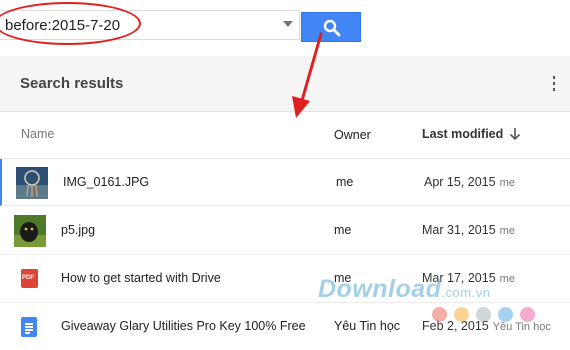 The image size is (570, 350). What do you see at coordinates (554, 85) in the screenshot?
I see `more-options-icon` at bounding box center [554, 85].